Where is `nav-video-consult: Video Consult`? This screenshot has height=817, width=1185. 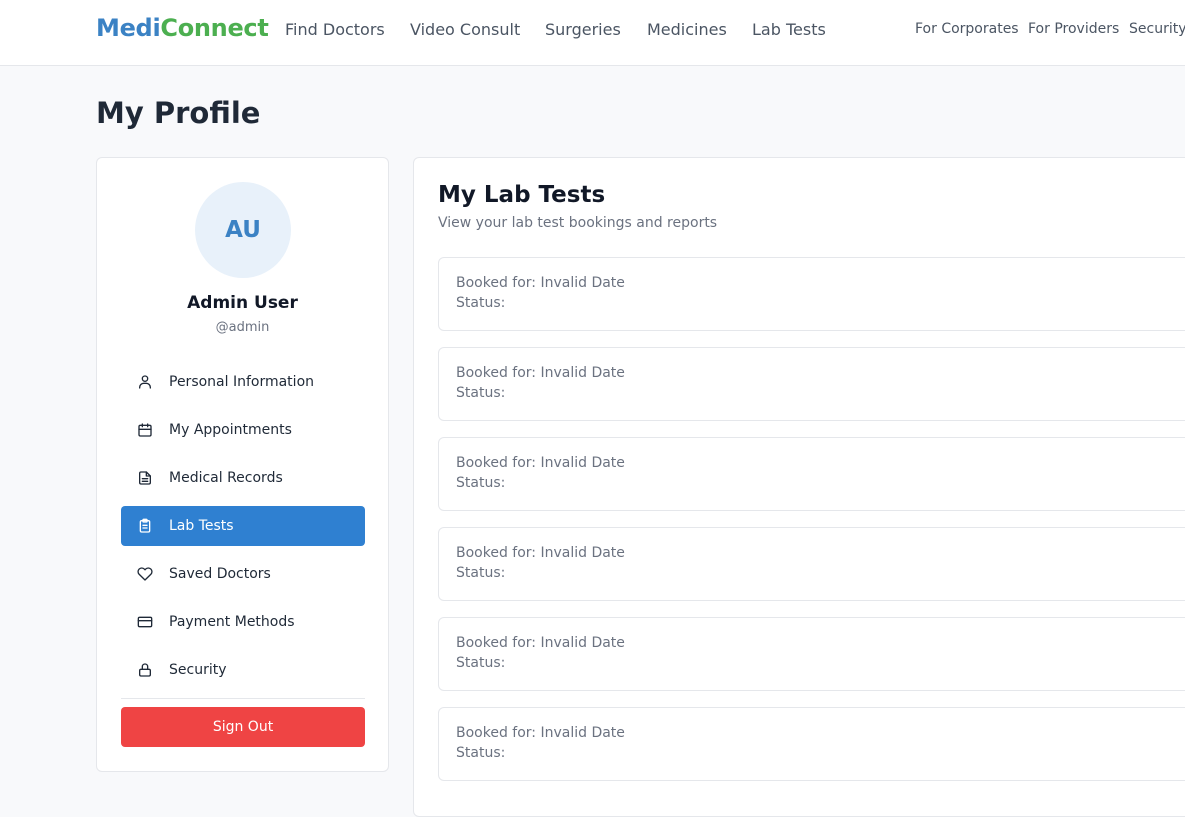
nav-video-consult: Video Consult is located at coordinates (465, 29).